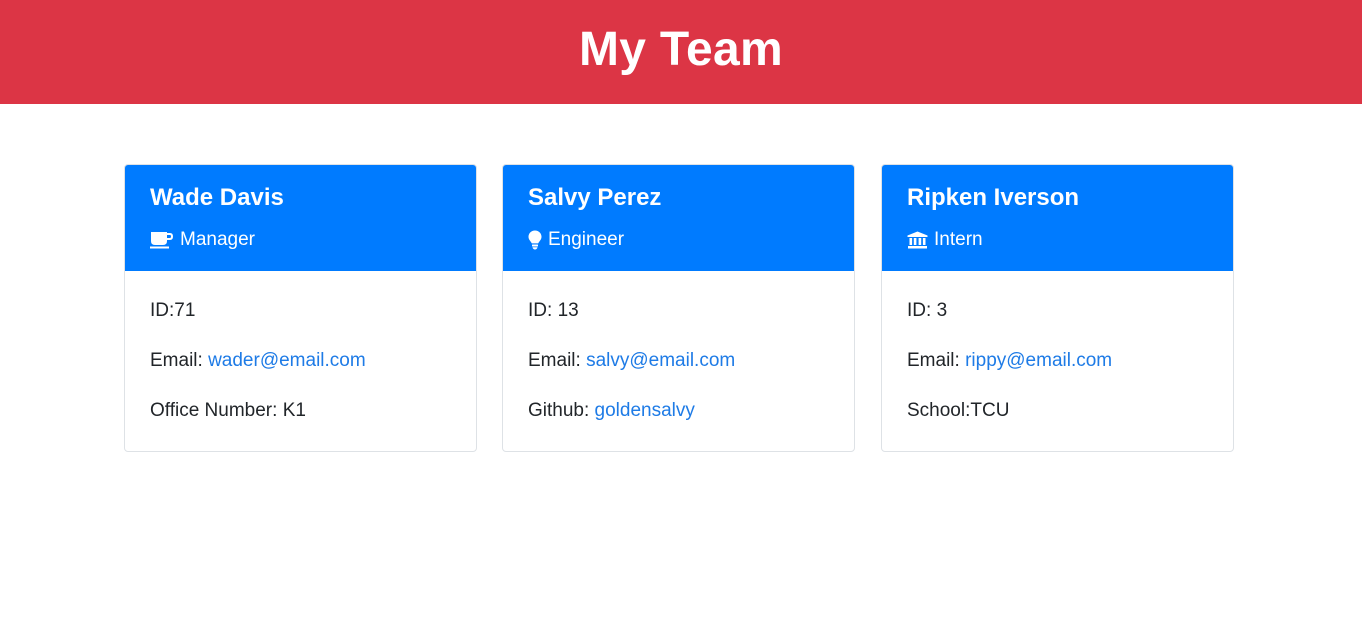  I want to click on lightbulb-icon, so click(535, 240).